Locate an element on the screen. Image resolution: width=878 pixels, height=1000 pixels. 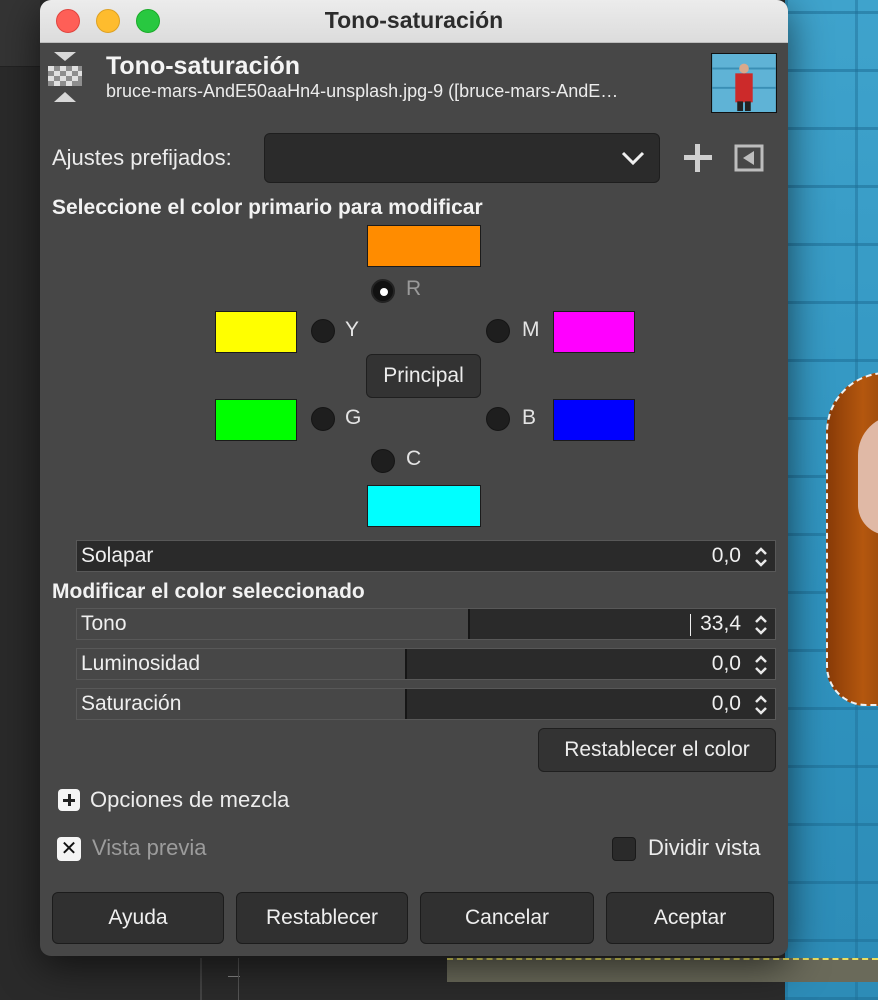
window-title: Tono-saturación is located at coordinates (414, 20).